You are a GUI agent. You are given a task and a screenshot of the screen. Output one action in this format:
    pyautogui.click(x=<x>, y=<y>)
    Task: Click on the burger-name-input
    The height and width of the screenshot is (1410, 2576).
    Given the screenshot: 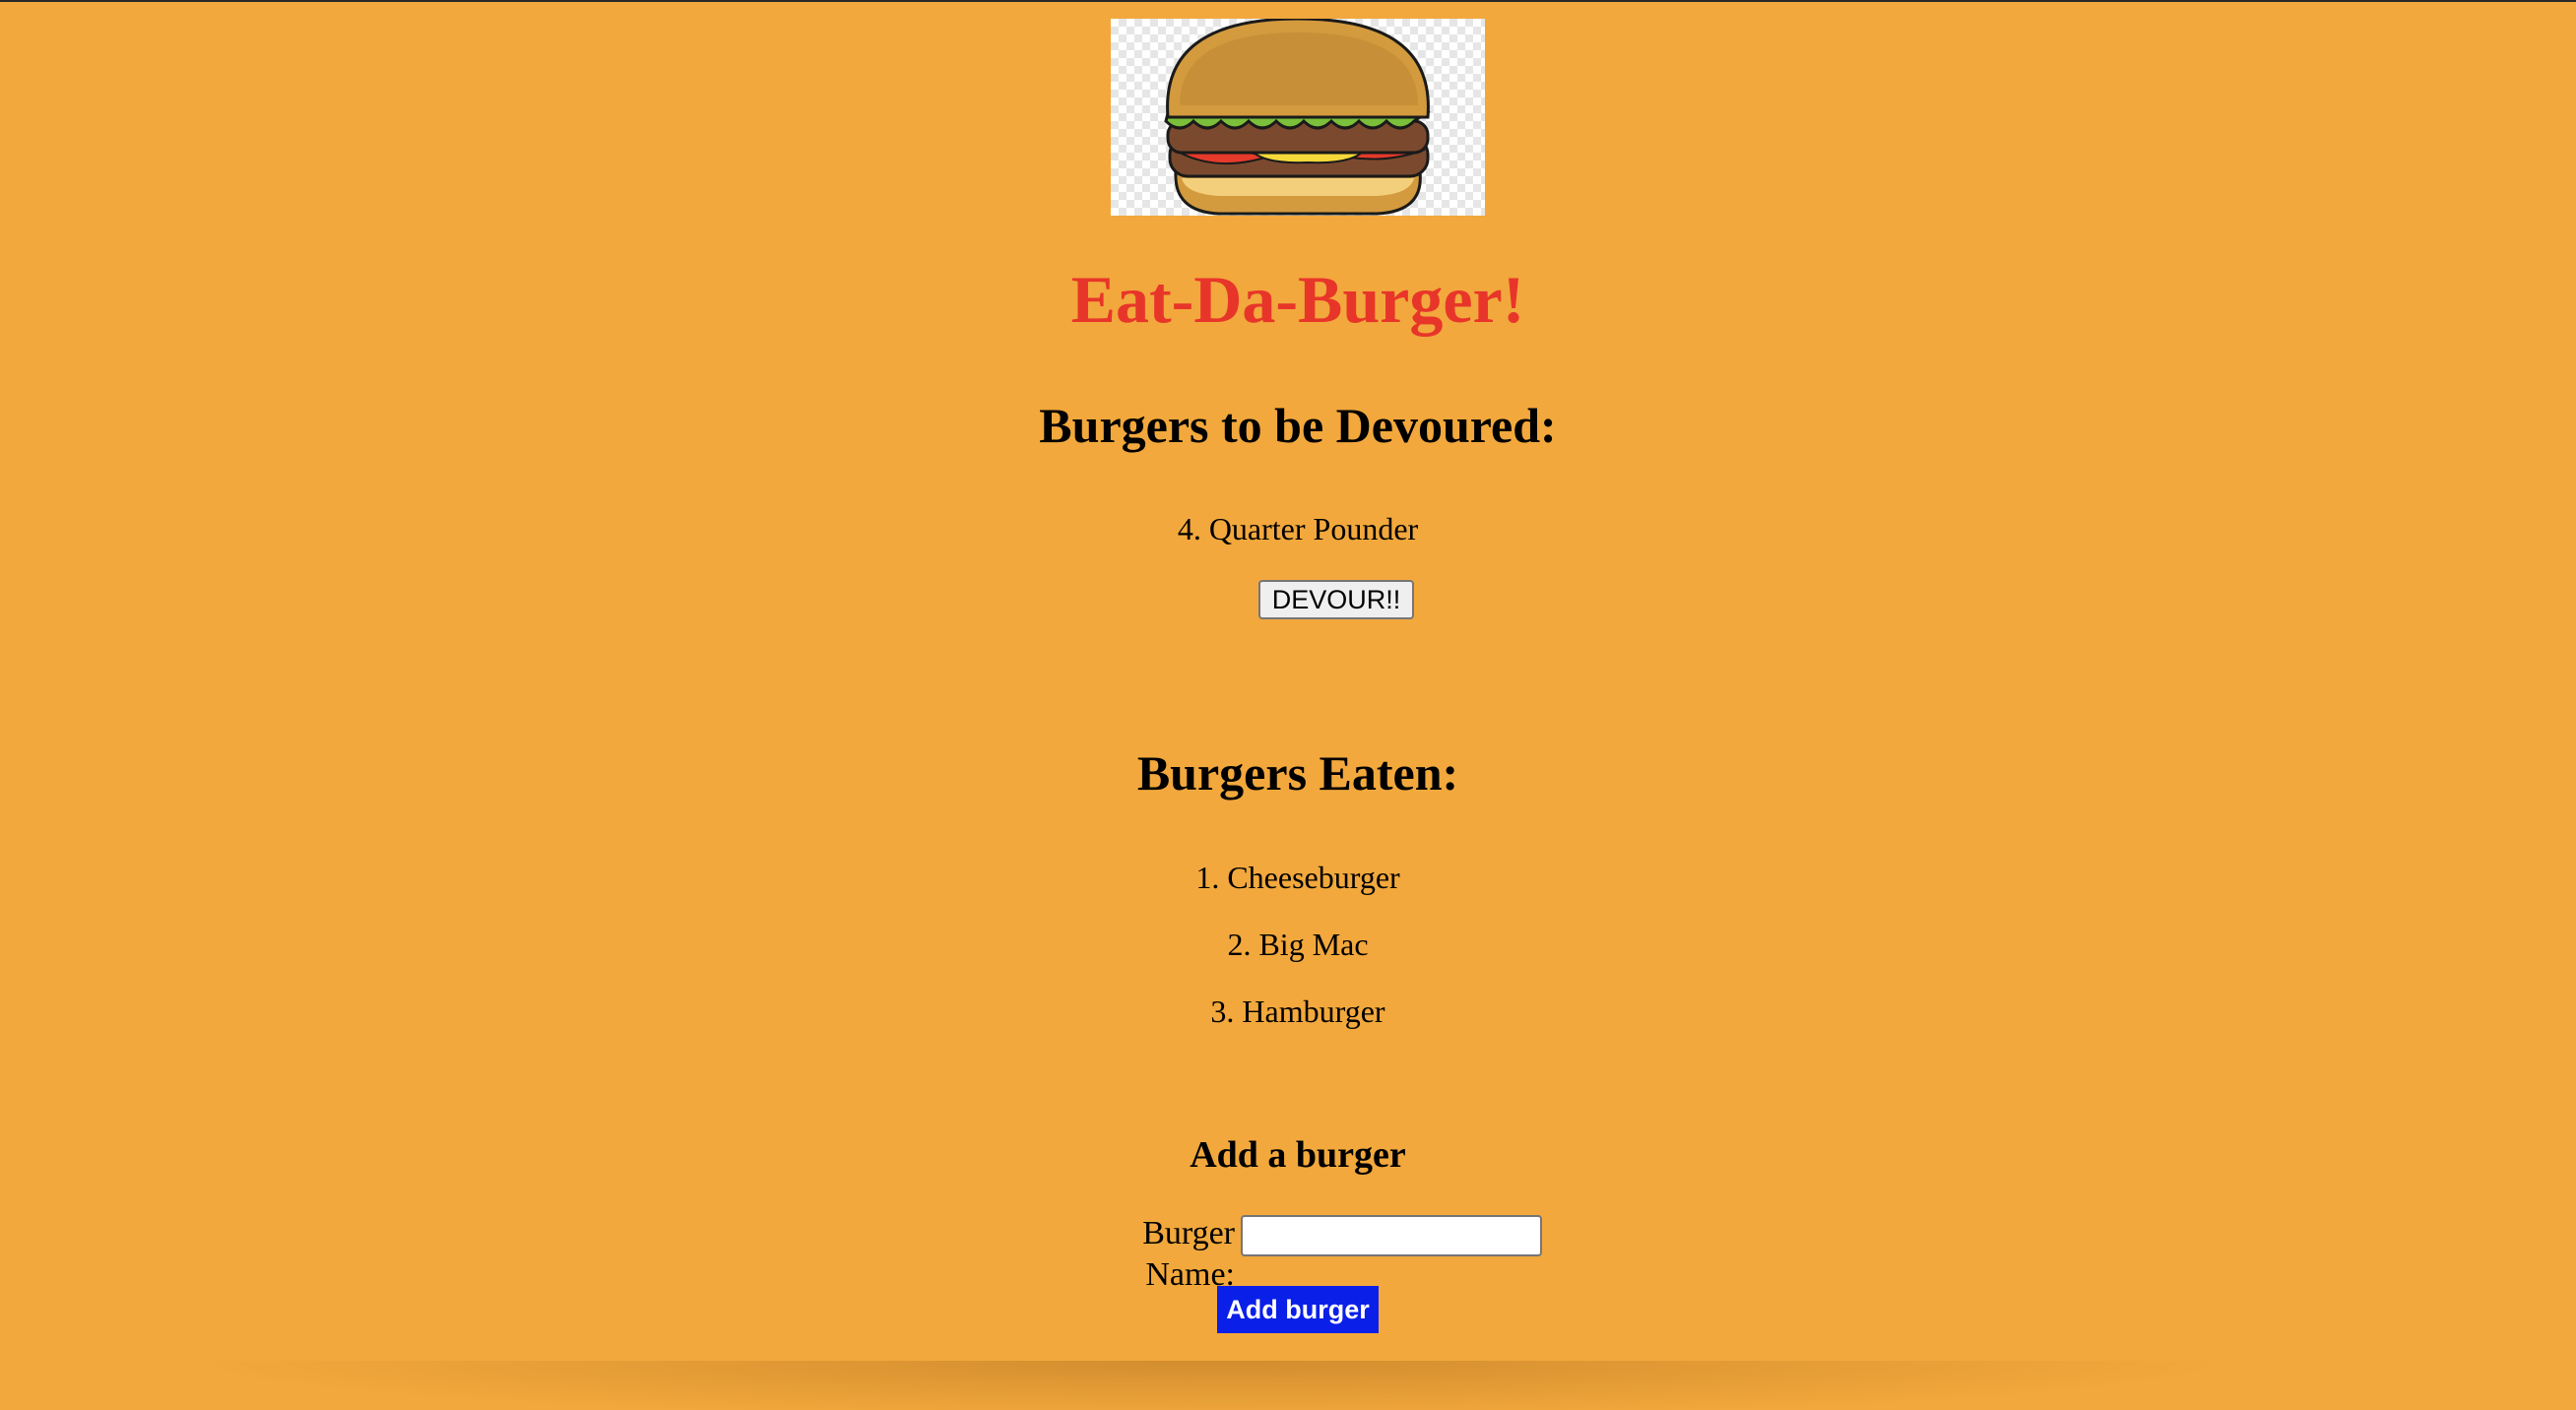 What is the action you would take?
    pyautogui.click(x=1391, y=1235)
    